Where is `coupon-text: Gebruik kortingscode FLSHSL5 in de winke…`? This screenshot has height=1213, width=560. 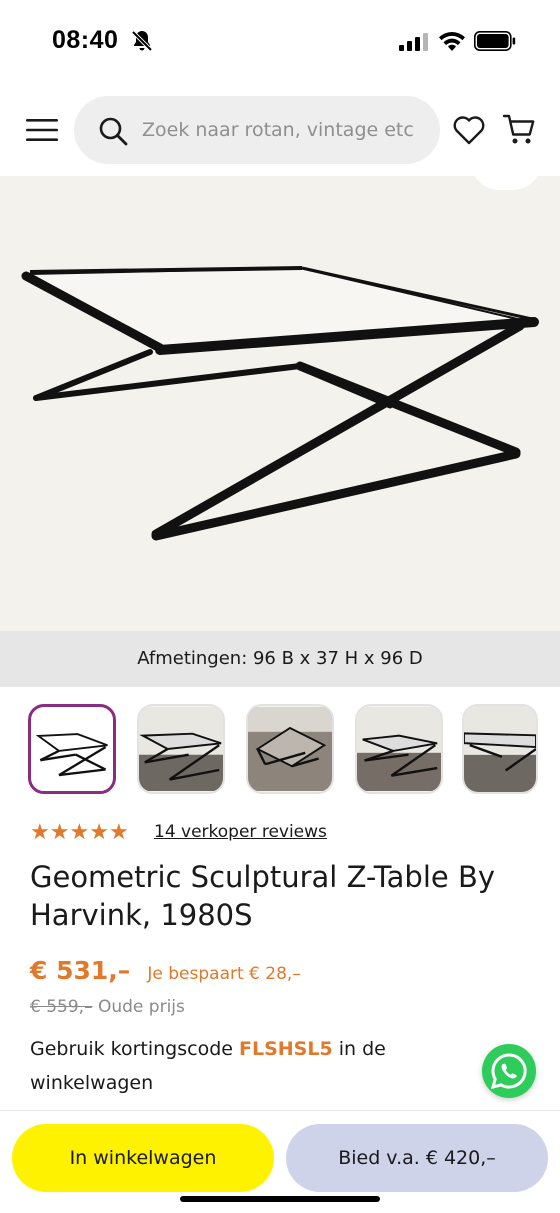 coupon-text: Gebruik kortingscode FLSHSL5 in de winke… is located at coordinates (240, 1066).